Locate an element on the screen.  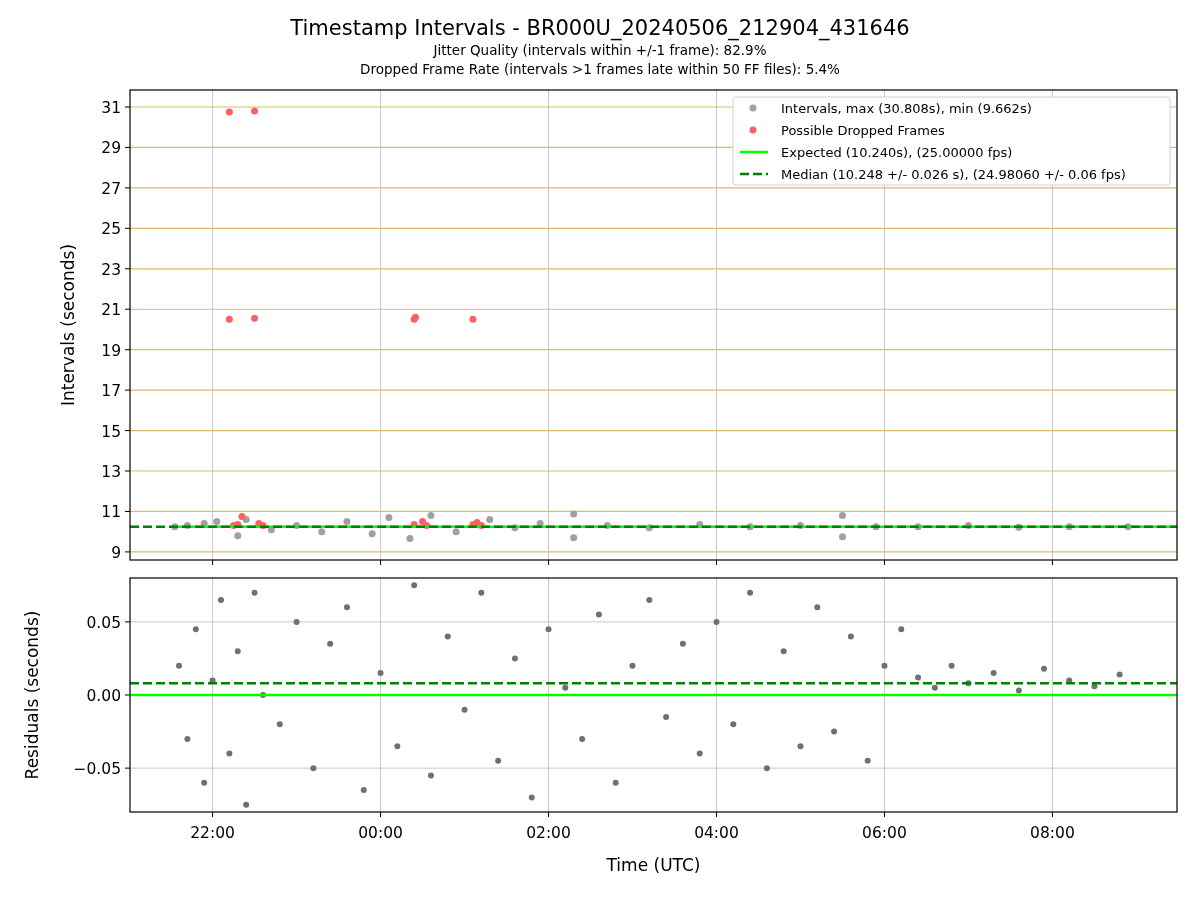
tick-label: 31 is located at coordinates (111, 108).